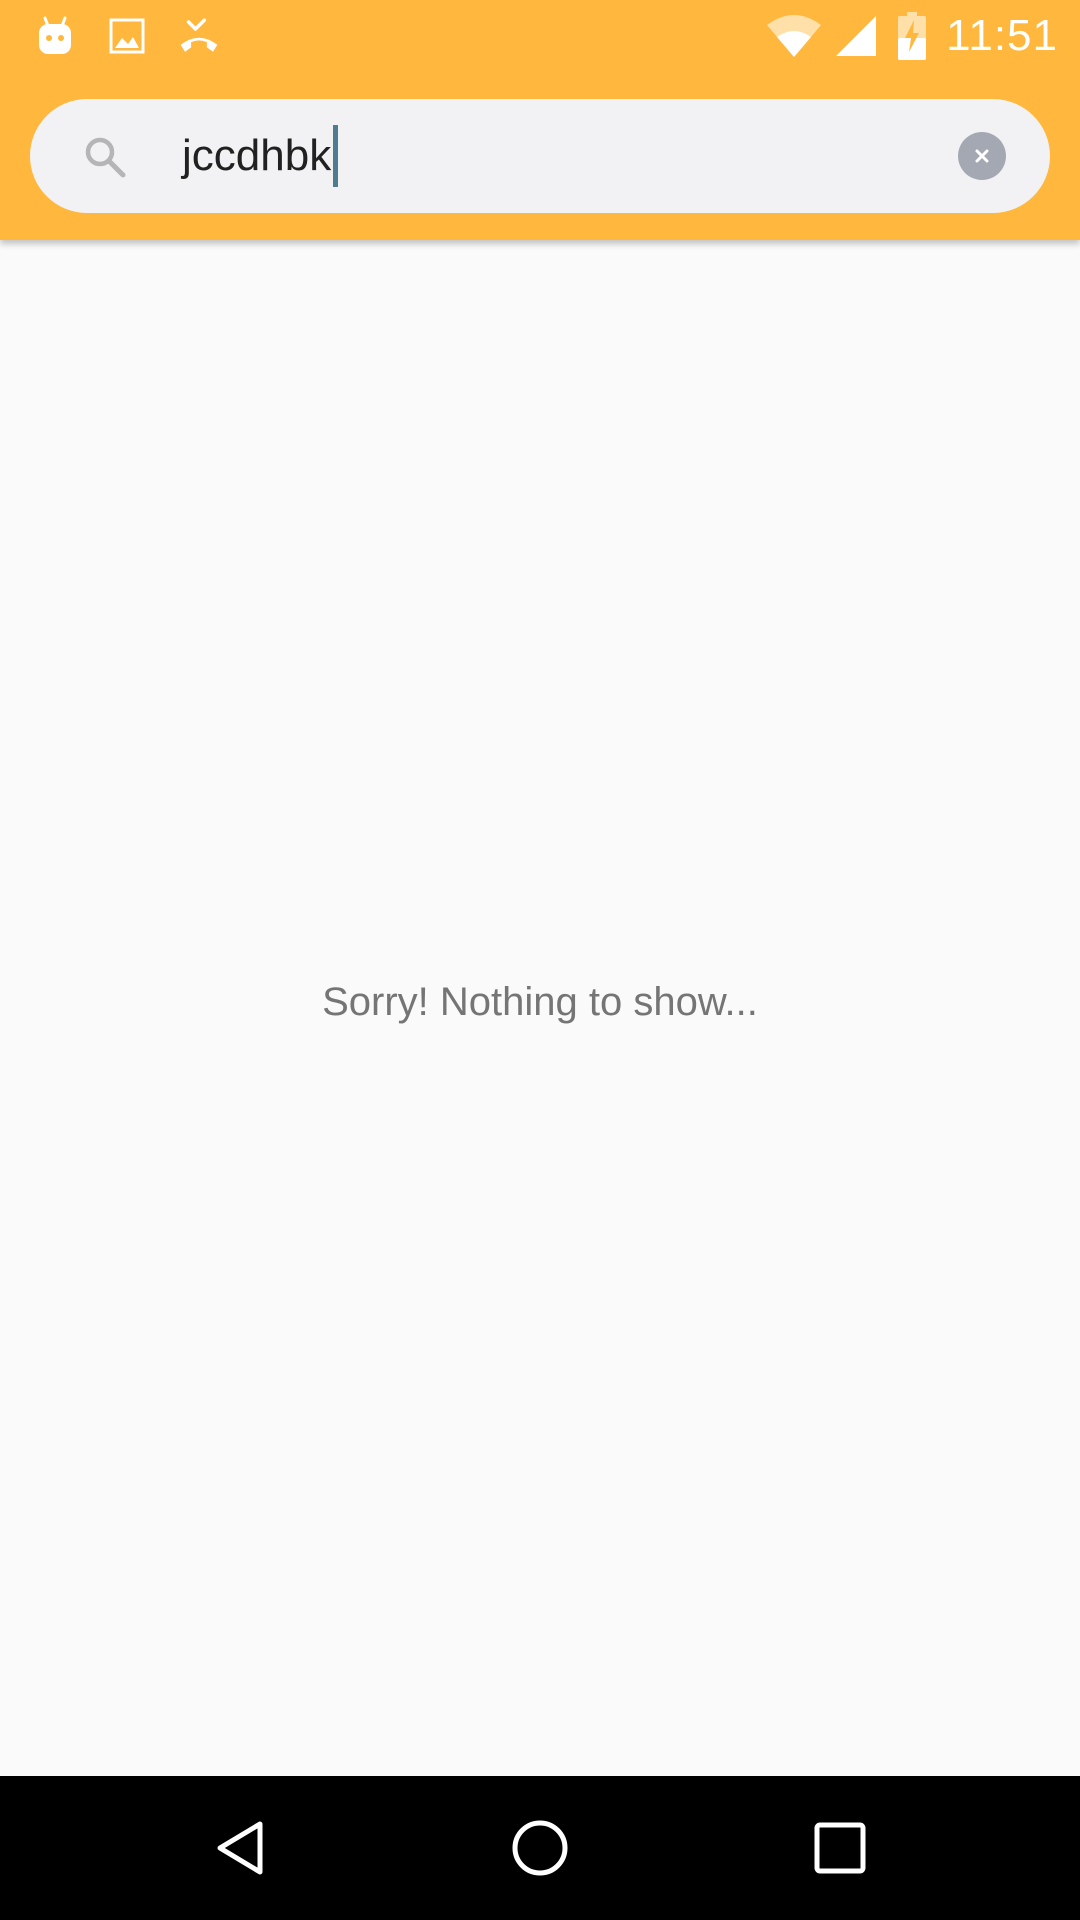 The width and height of the screenshot is (1080, 1920). I want to click on back-icon, so click(240, 1848).